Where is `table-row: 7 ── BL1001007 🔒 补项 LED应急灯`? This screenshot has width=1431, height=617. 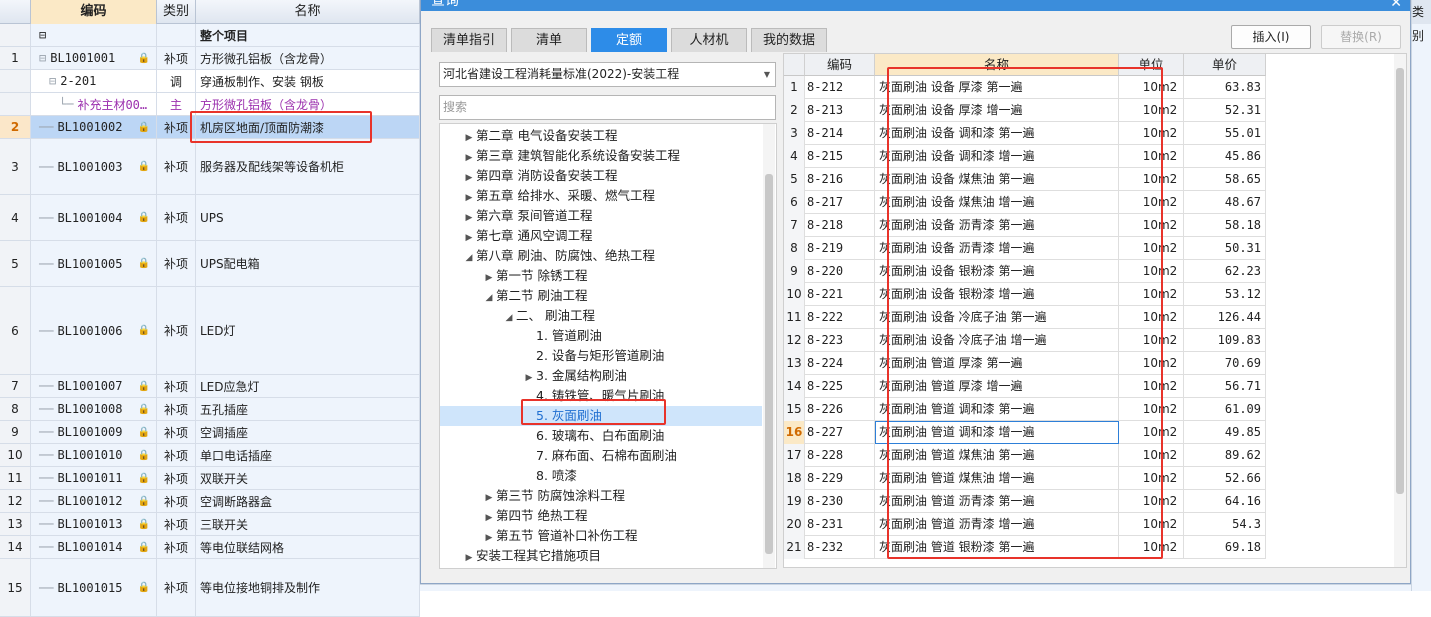
table-row: 7 ── BL1001007 🔒 补项 LED应急灯 is located at coordinates (210, 386).